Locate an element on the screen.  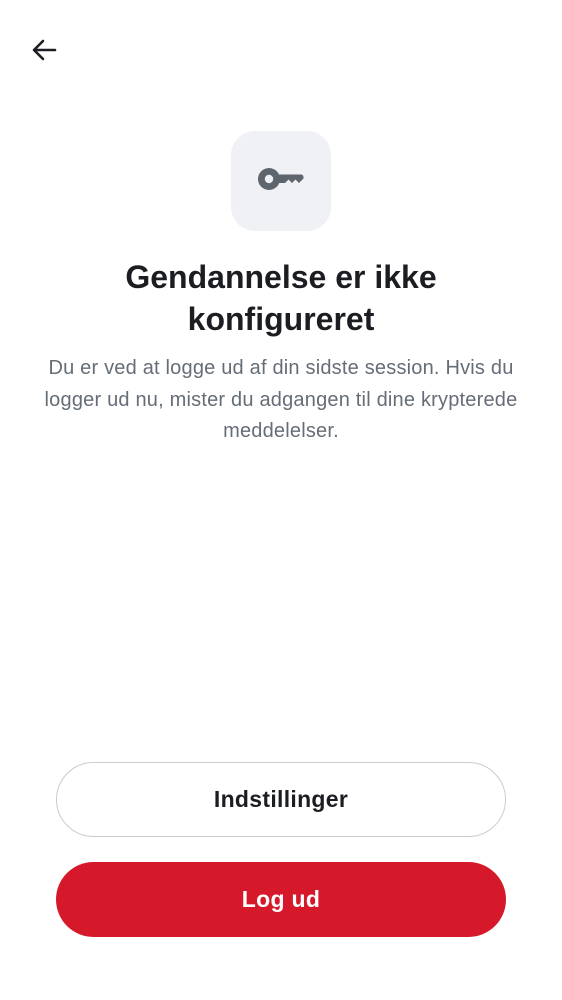
back-button is located at coordinates (44, 50).